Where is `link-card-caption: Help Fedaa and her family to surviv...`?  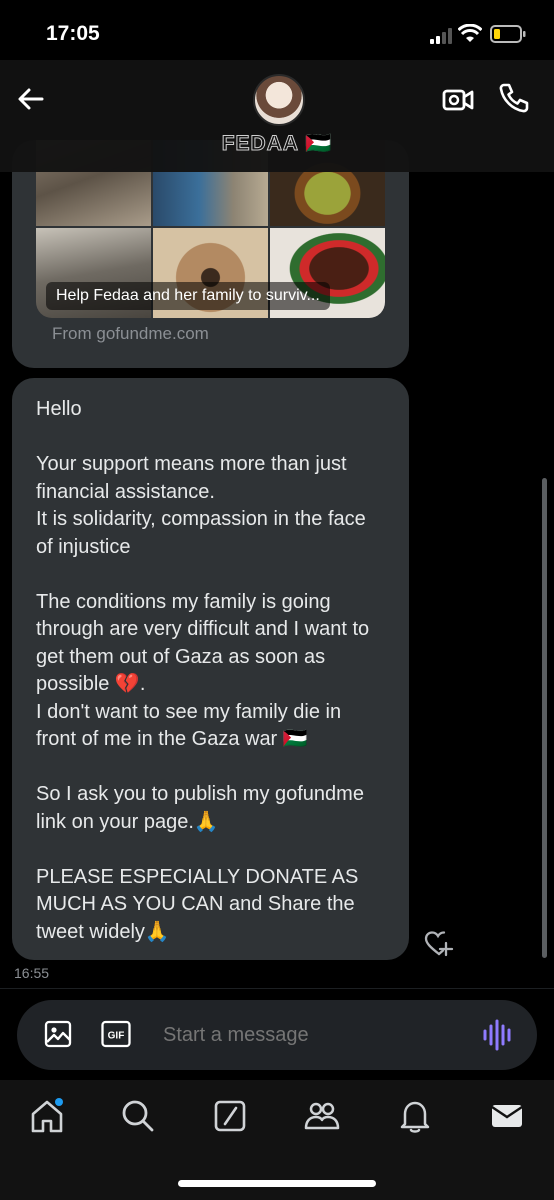 link-card-caption: Help Fedaa and her family to surviv... is located at coordinates (188, 296).